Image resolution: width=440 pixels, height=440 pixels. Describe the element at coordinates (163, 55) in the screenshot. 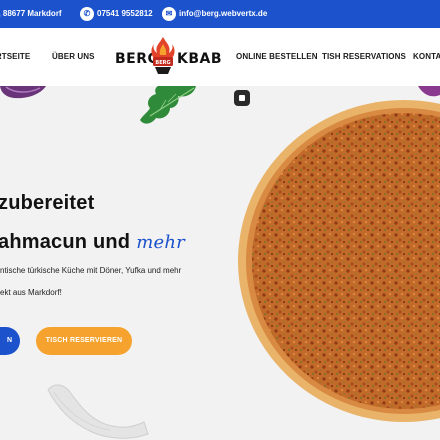

I see `flame-badge-icon: BERG` at that location.